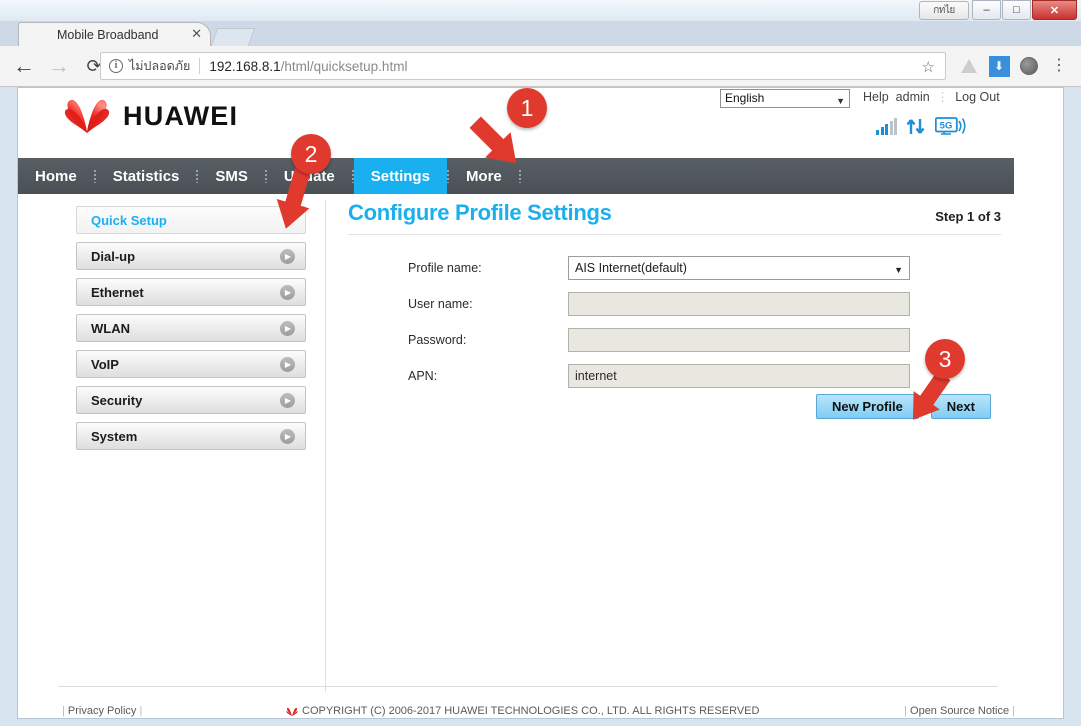 The height and width of the screenshot is (726, 1081). Describe the element at coordinates (1054, 10) in the screenshot. I see `close-button: ✕` at that location.